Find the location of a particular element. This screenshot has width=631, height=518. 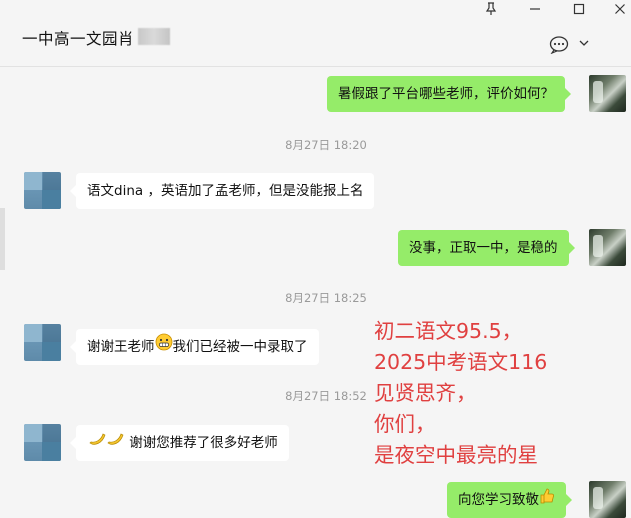

chat-bubble-more-icon is located at coordinates (559, 45).